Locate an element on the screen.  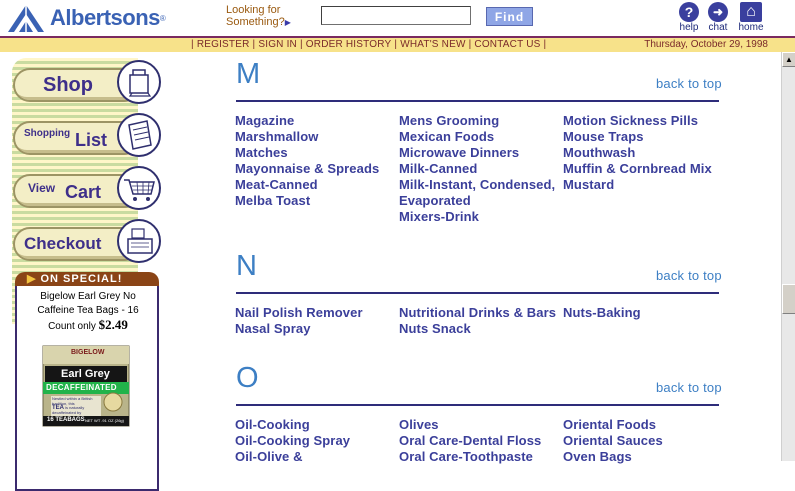
logo-trademark: ® is located at coordinates (162, 18).